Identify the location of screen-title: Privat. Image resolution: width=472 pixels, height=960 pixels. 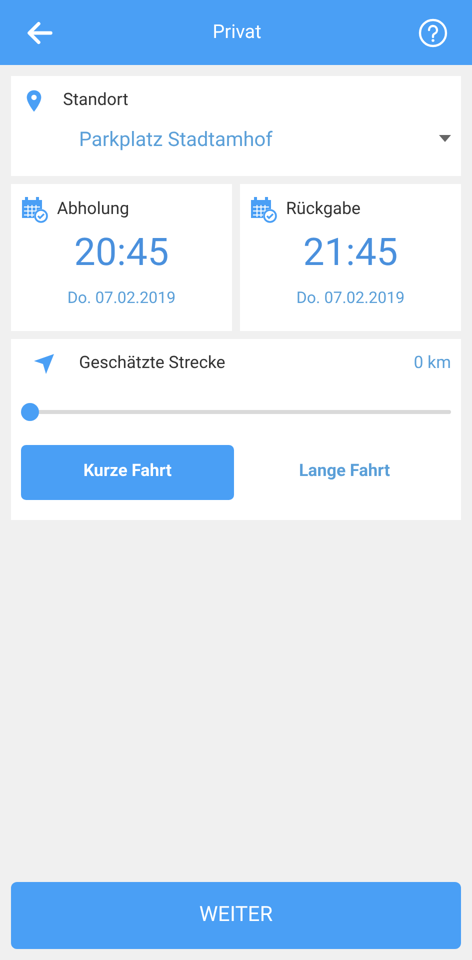
(237, 32).